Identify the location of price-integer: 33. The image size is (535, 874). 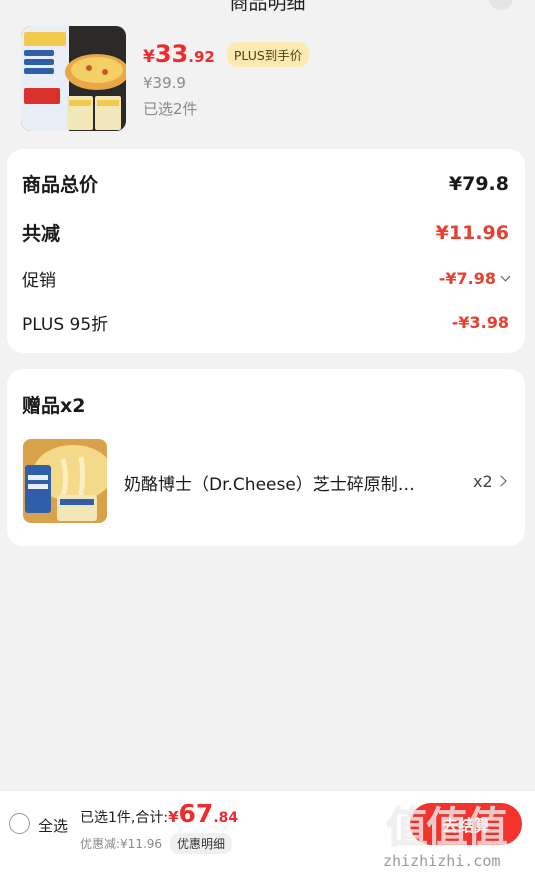
(171, 54).